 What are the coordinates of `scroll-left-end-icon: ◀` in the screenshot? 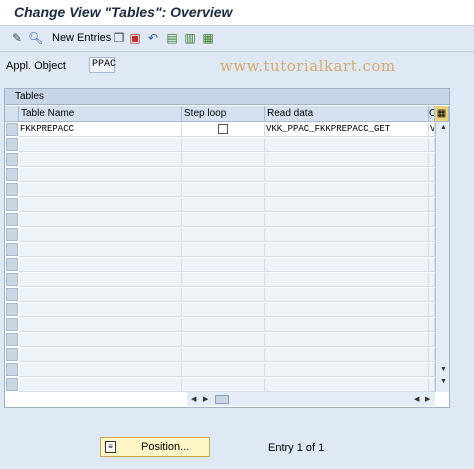 It's located at (416, 399).